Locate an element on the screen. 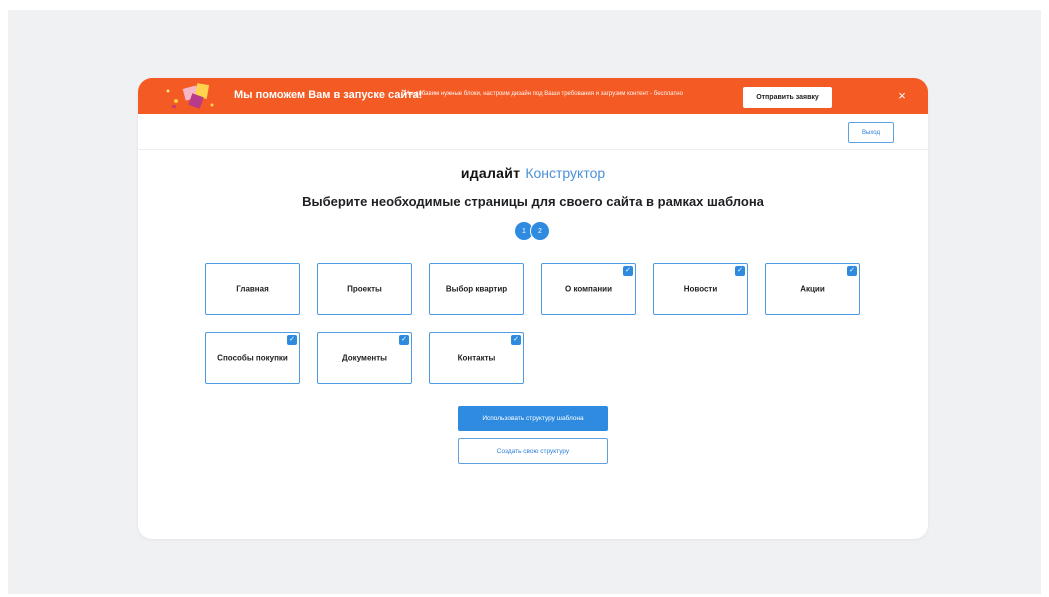  page-card-home: Главная is located at coordinates (252, 289).